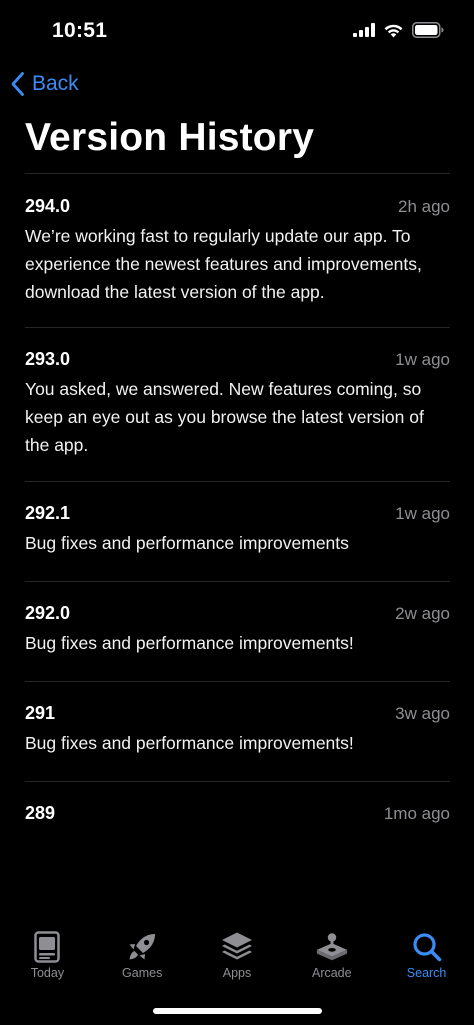 The height and width of the screenshot is (1025, 474). I want to click on version-number: 292.0, so click(48, 613).